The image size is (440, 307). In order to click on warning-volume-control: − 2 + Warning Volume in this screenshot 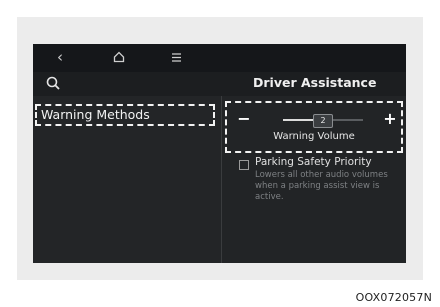, I will do `click(314, 127)`.